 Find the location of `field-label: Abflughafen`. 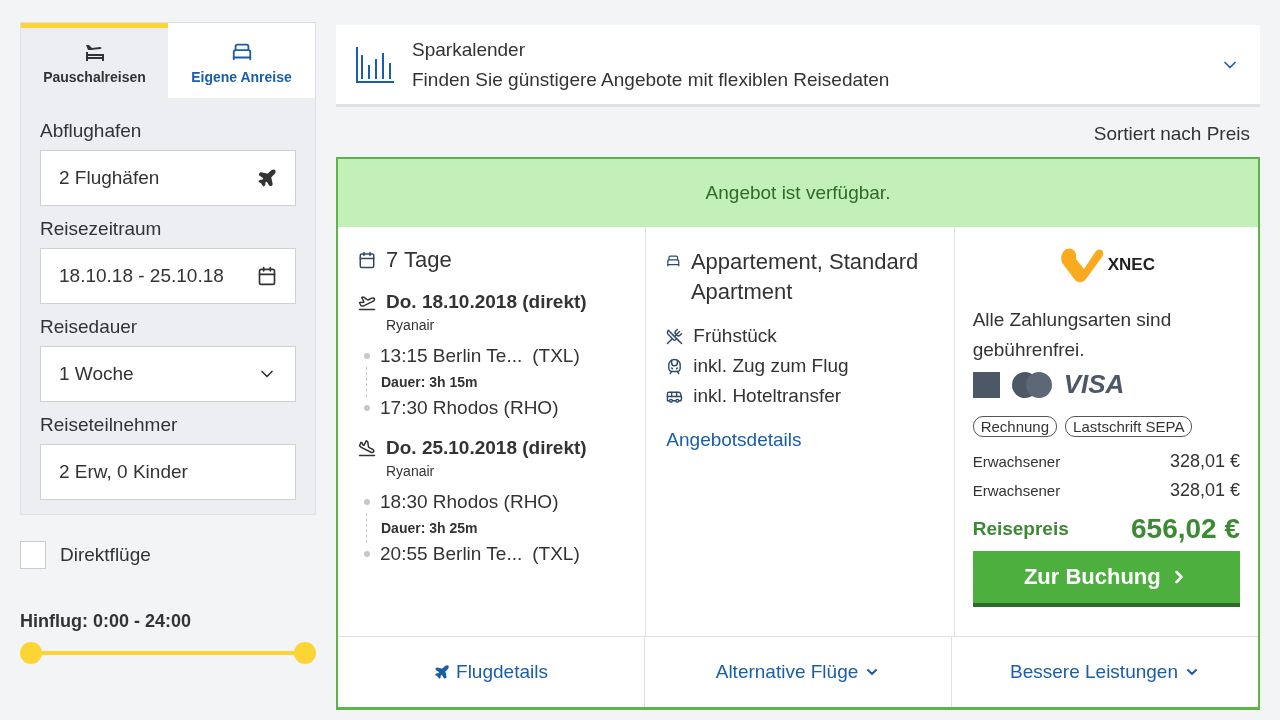

field-label: Abflughafen is located at coordinates (91, 131).